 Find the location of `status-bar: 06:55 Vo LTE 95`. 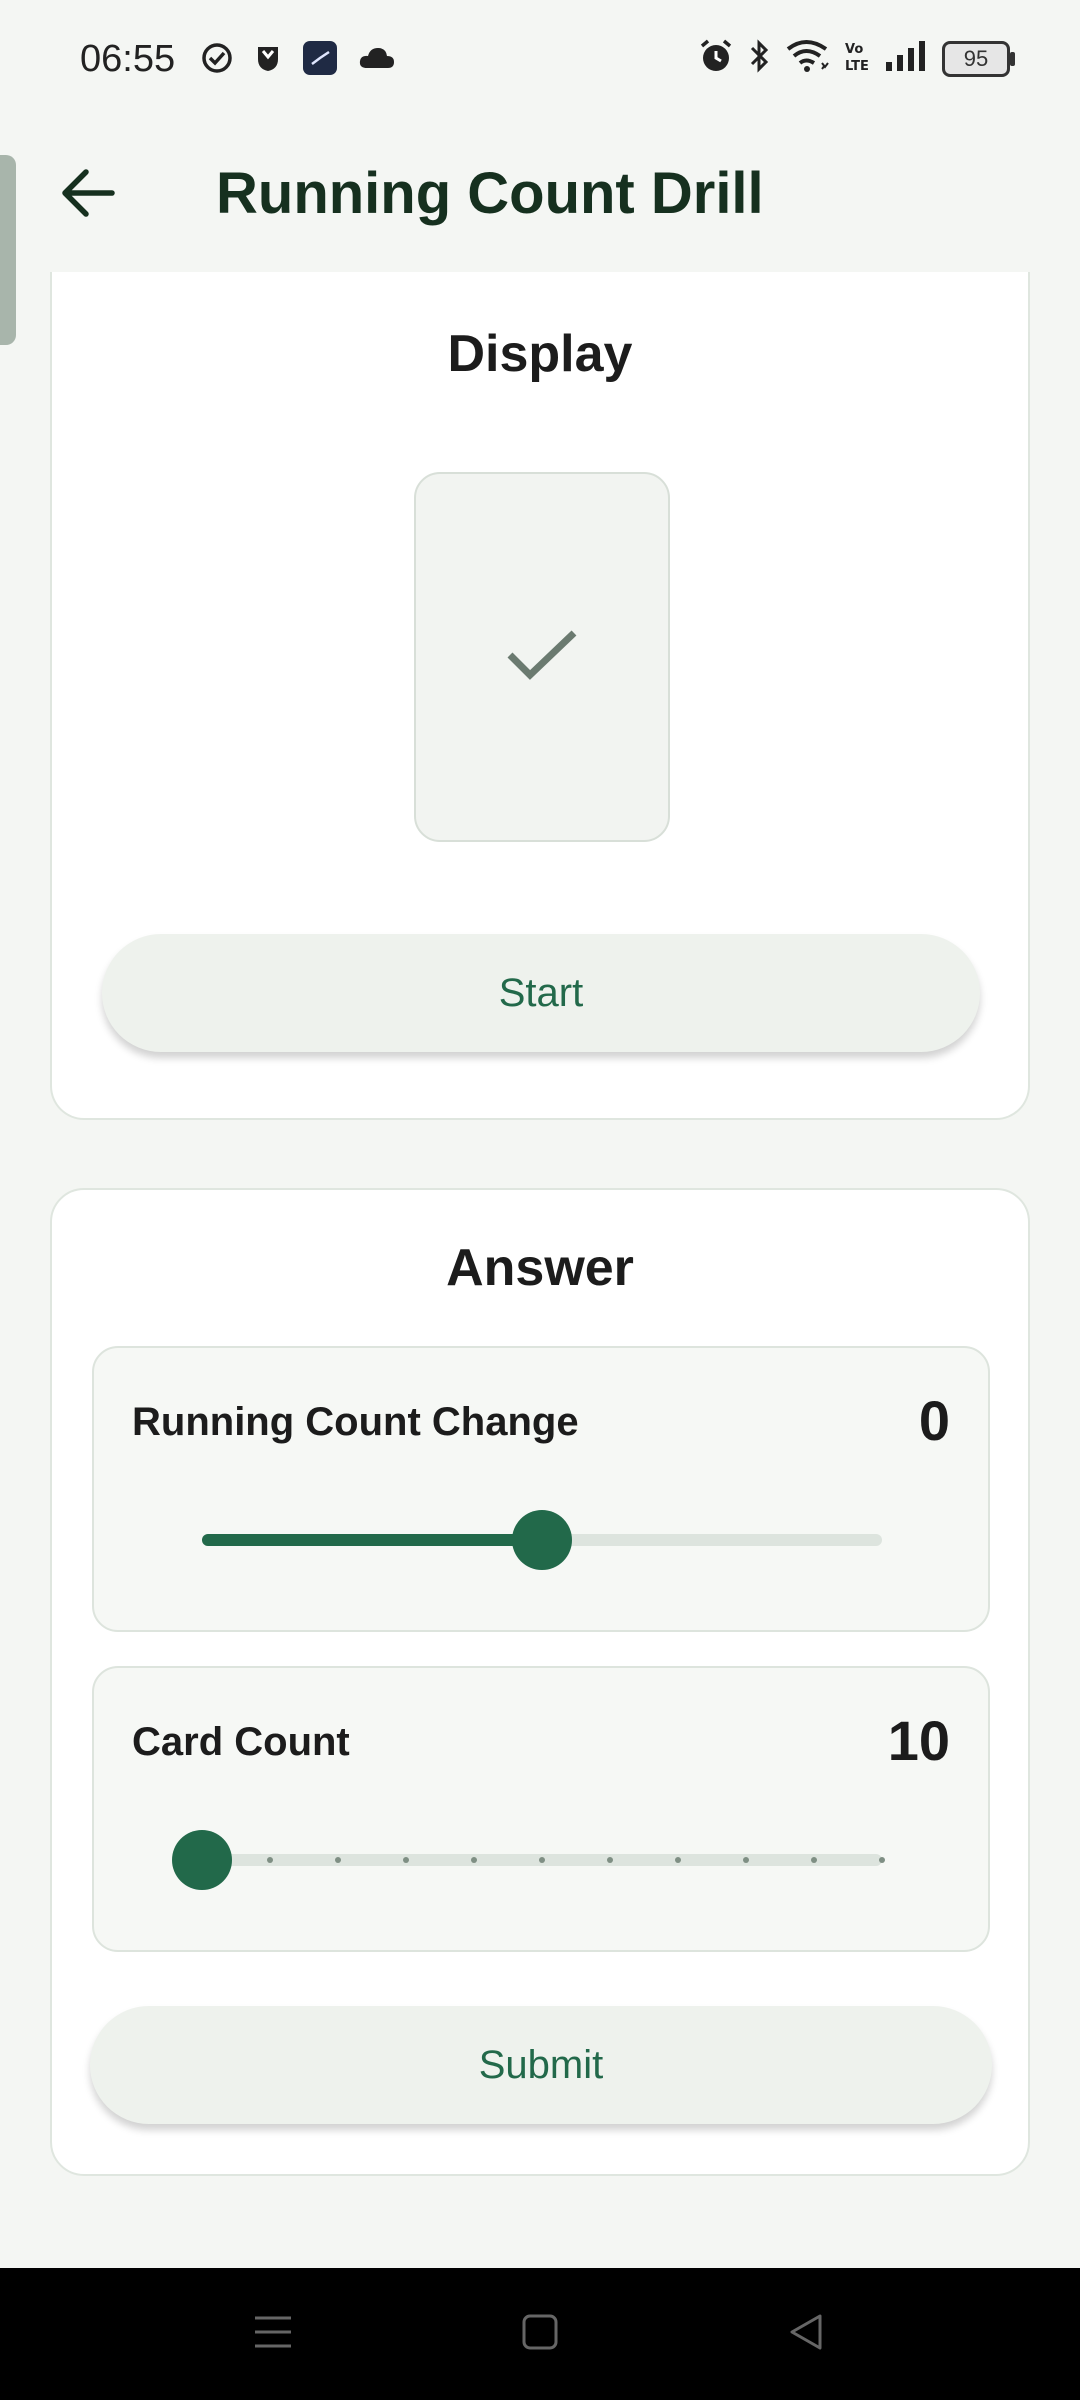

status-bar: 06:55 Vo LTE 95 is located at coordinates (540, 62).